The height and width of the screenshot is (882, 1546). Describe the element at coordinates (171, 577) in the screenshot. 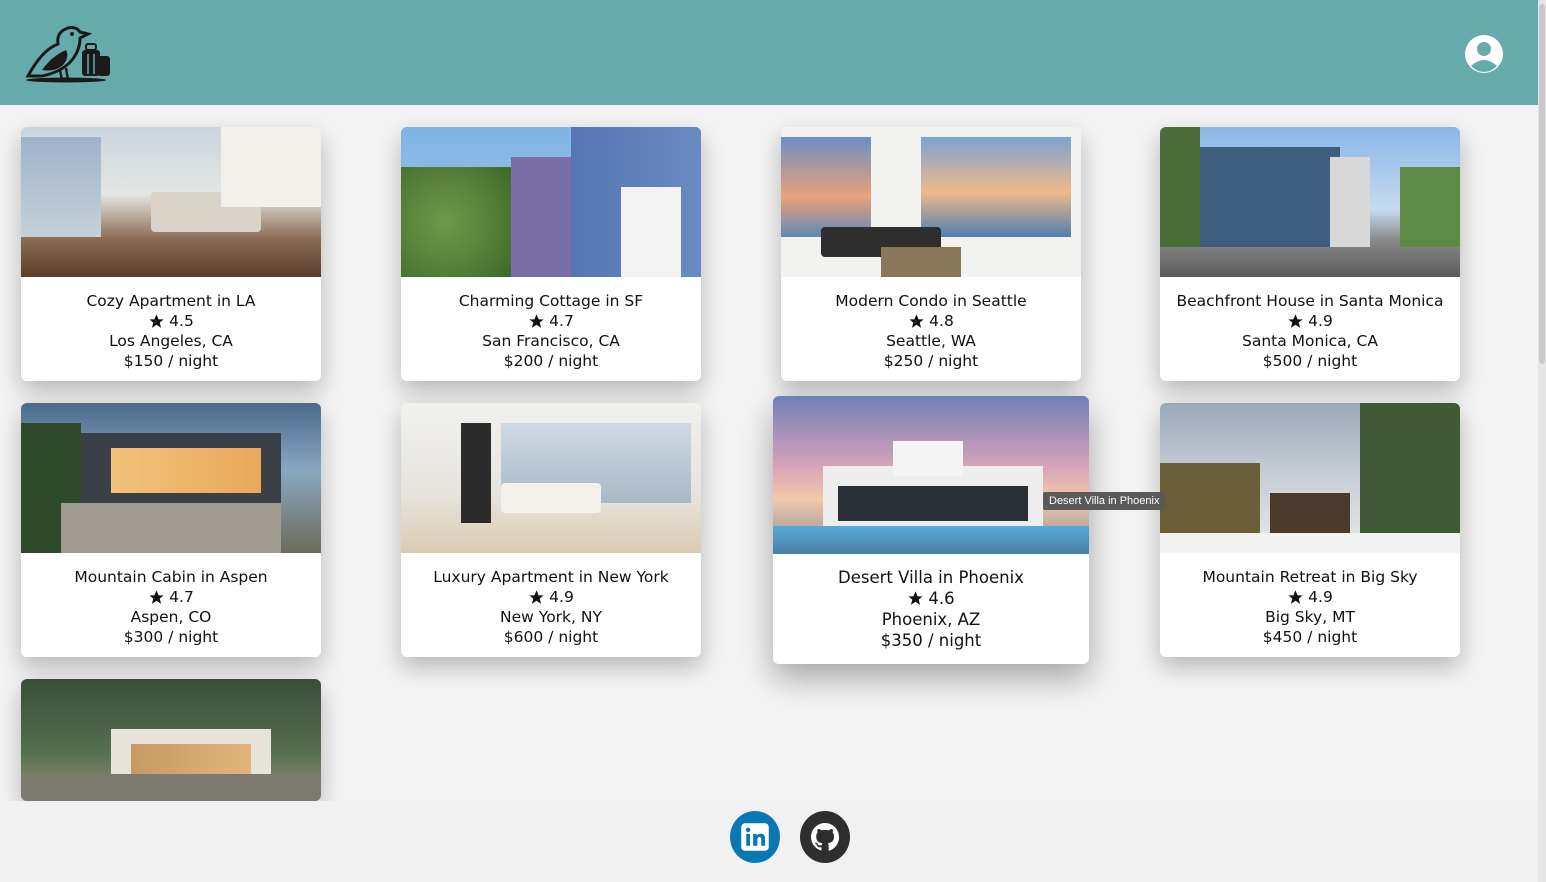

I see `listing-title: Mountain Cabin in Aspen` at that location.